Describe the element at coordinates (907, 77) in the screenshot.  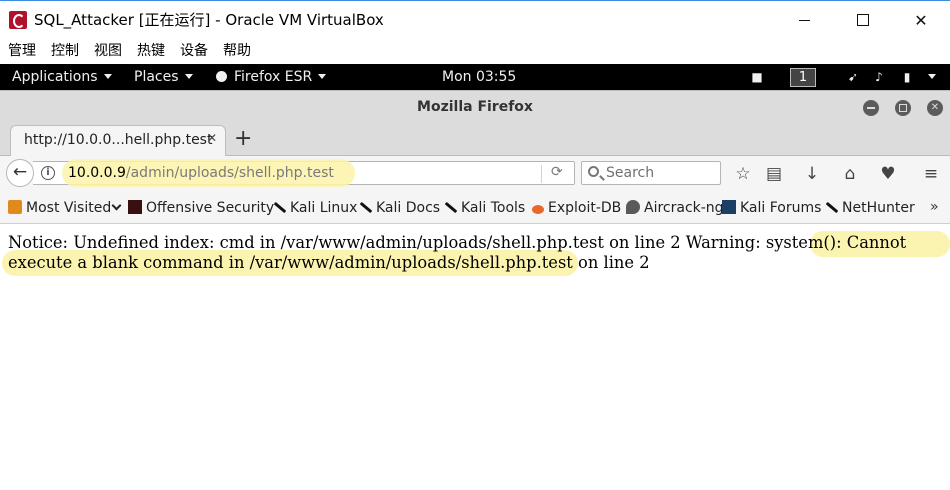
I see `power-icon: ▮` at that location.